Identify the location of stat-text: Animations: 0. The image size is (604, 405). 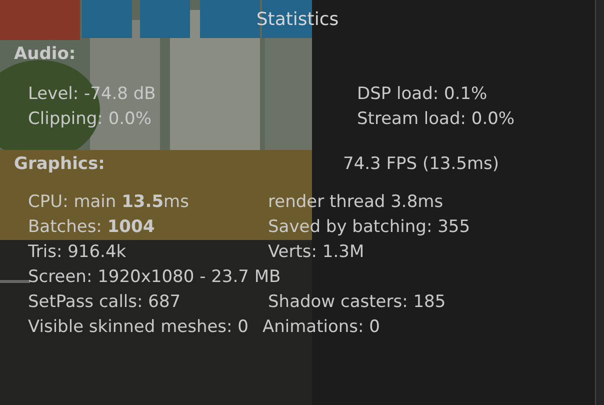
(321, 327).